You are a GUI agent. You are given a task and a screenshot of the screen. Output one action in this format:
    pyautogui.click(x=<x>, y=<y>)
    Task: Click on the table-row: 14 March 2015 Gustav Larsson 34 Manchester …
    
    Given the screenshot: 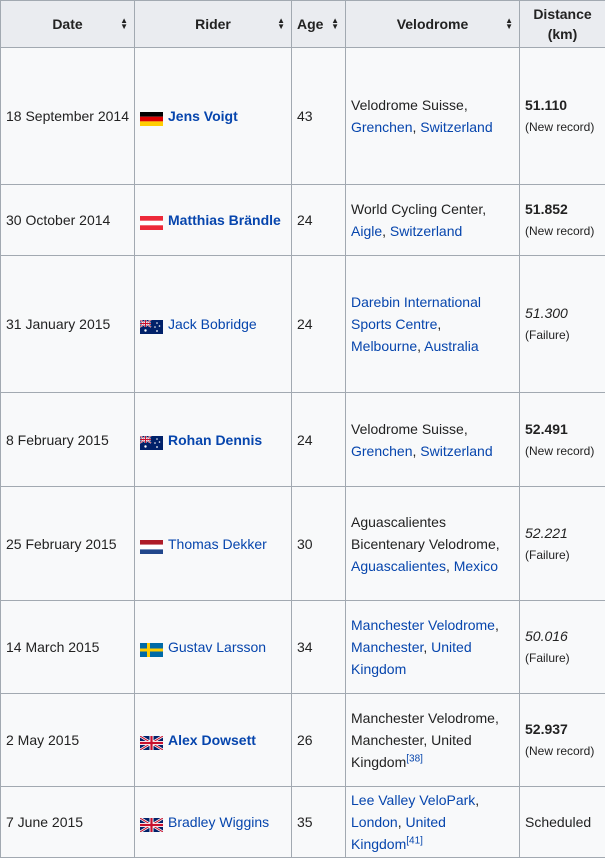 What is the action you would take?
    pyautogui.click(x=302, y=647)
    